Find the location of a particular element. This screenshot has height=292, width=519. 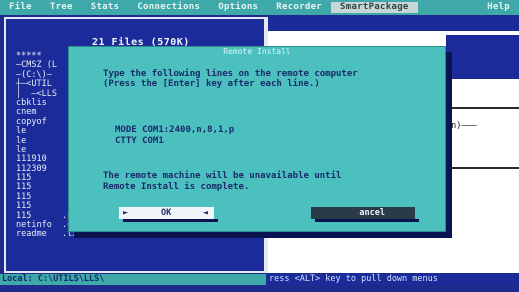

ok-button-label: OK is located at coordinates (166, 213).